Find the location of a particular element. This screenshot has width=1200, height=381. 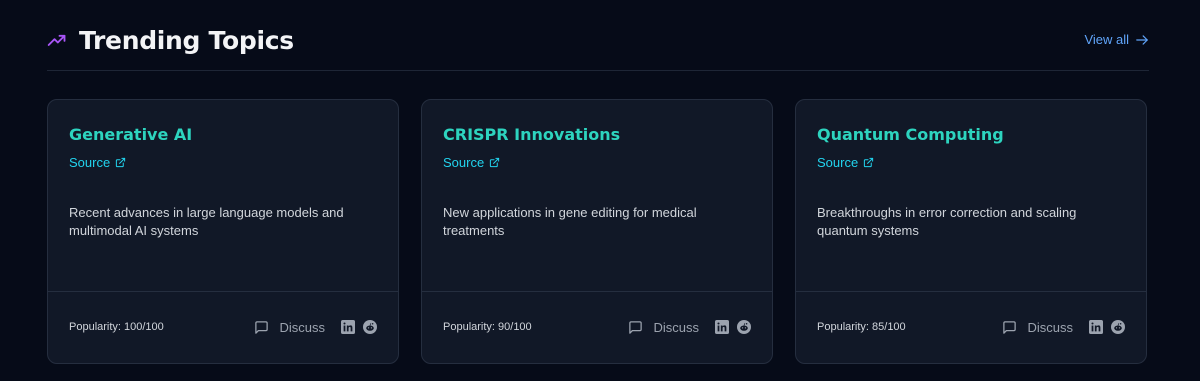

card-footer: Popularity: 90/100 Discuss is located at coordinates (597, 326).